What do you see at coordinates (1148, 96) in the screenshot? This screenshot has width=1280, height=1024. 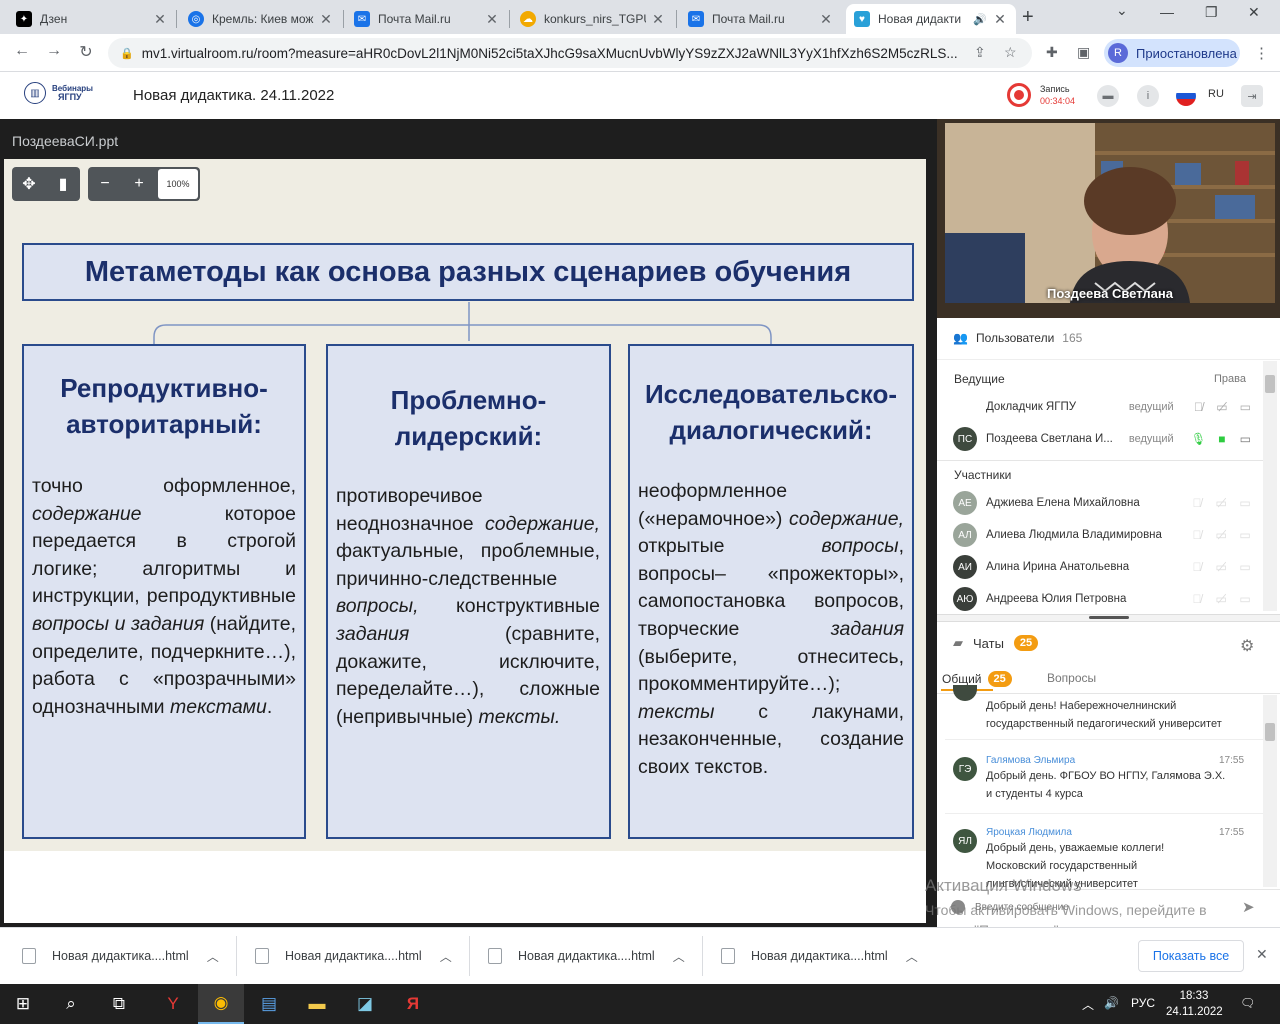 I see `info-icon: i` at bounding box center [1148, 96].